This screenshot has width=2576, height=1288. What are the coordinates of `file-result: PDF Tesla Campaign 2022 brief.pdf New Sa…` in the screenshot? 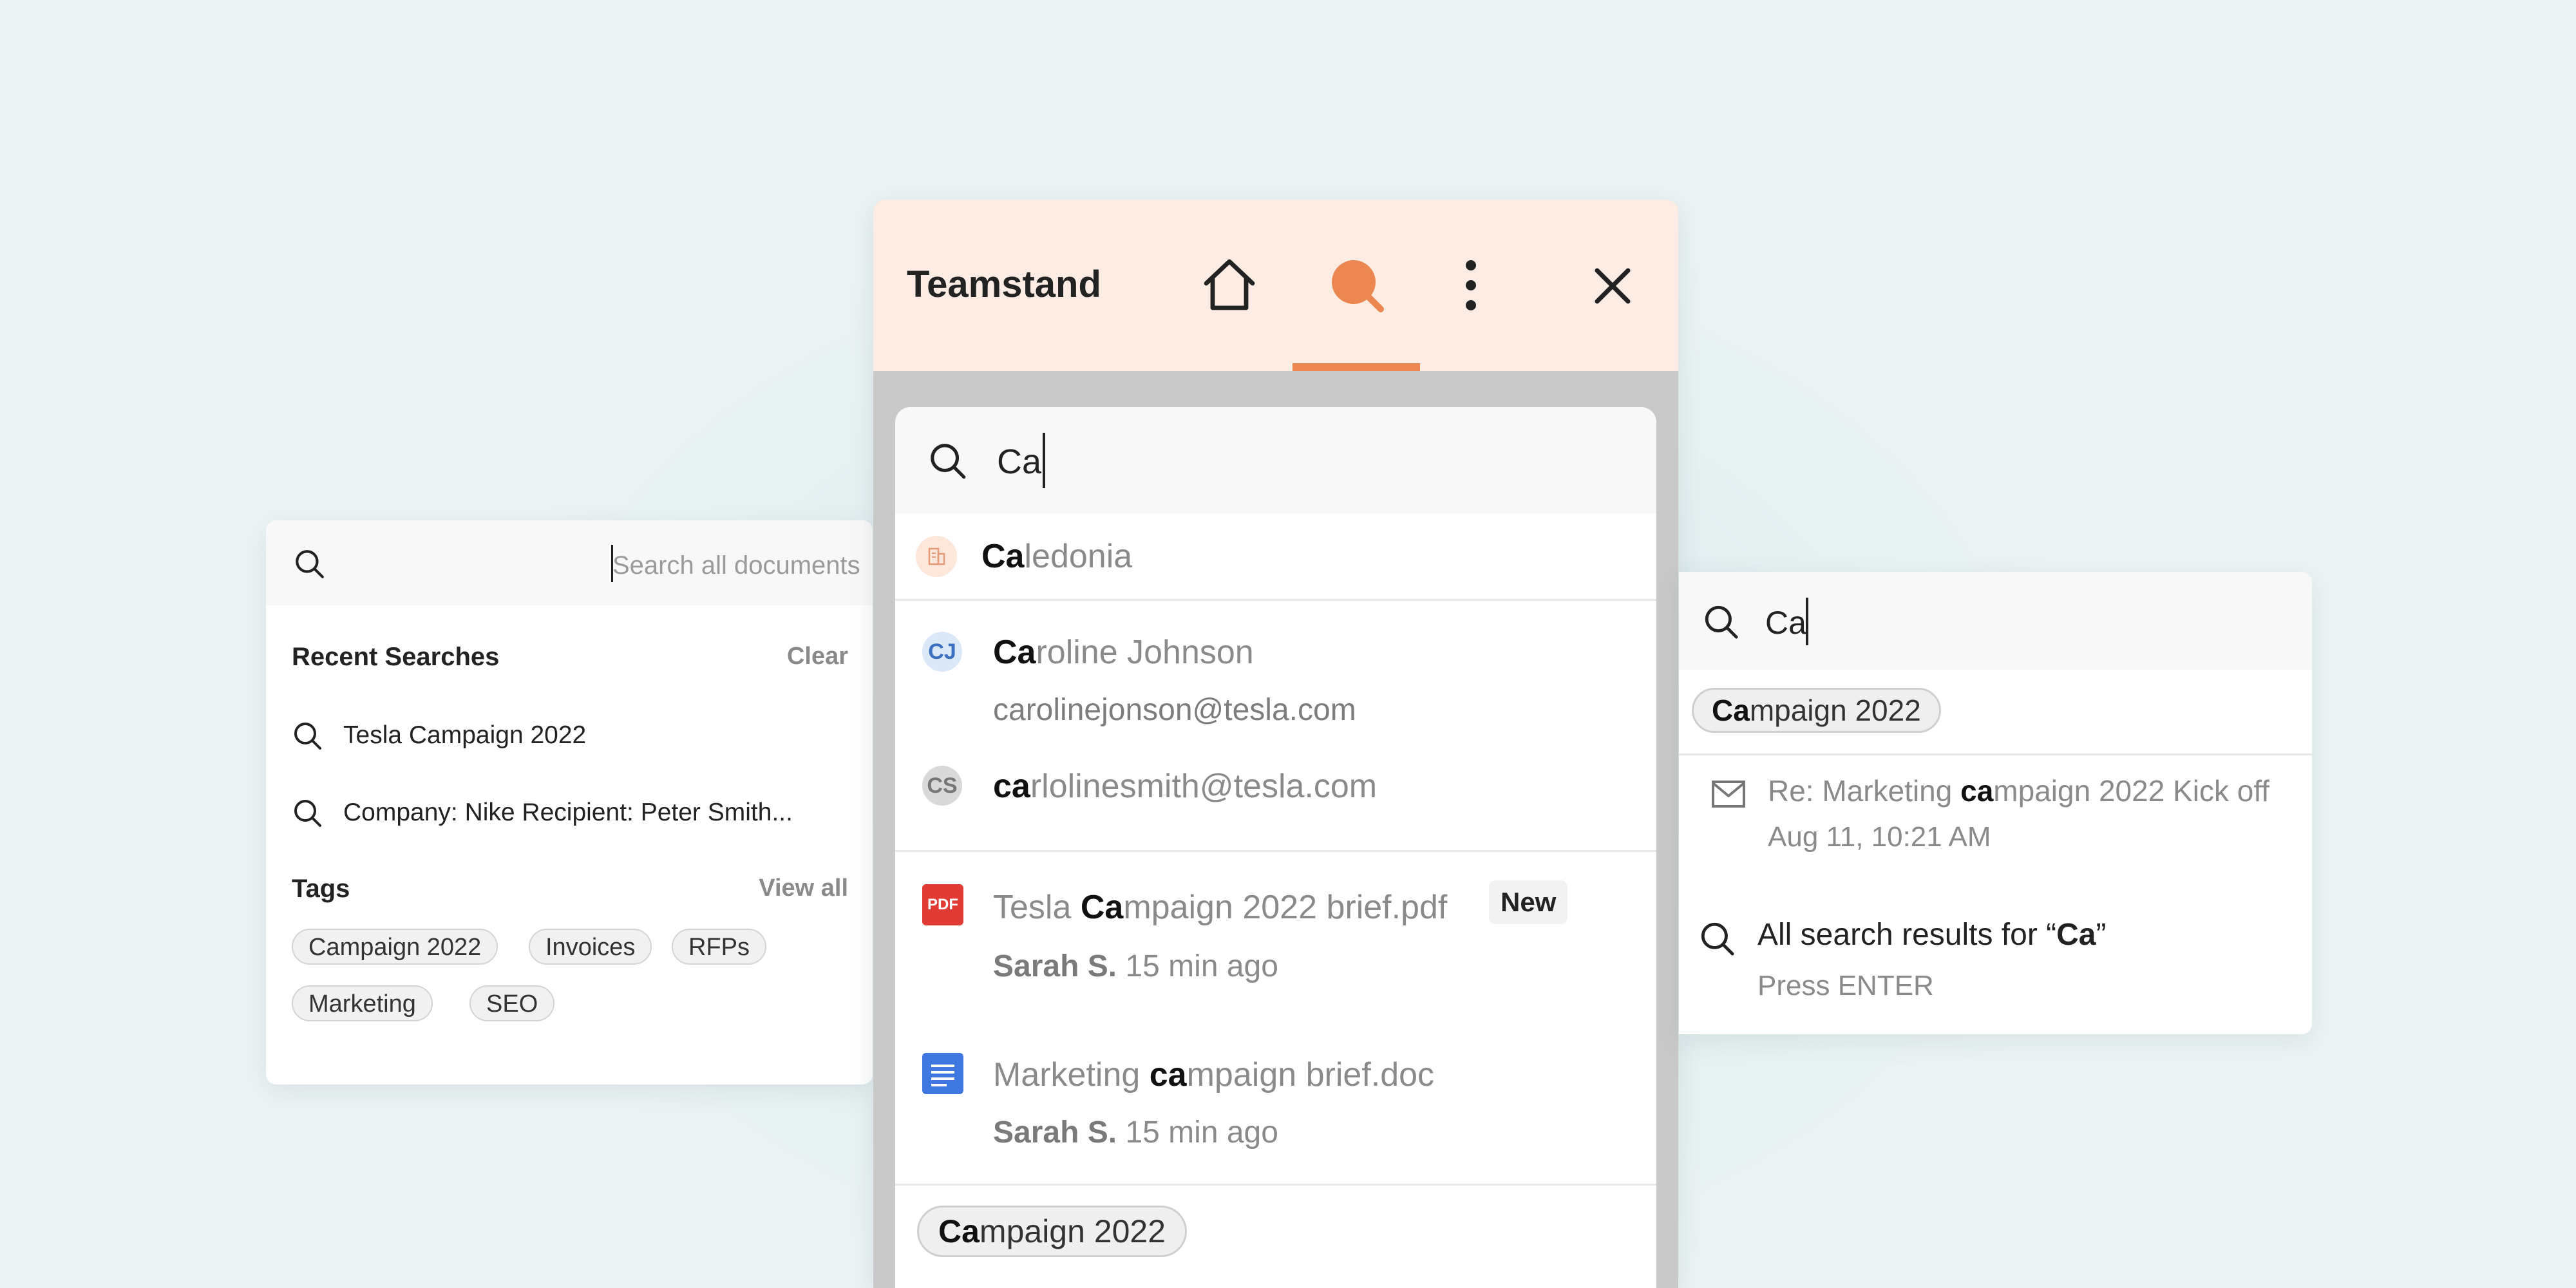 It's located at (1275, 925).